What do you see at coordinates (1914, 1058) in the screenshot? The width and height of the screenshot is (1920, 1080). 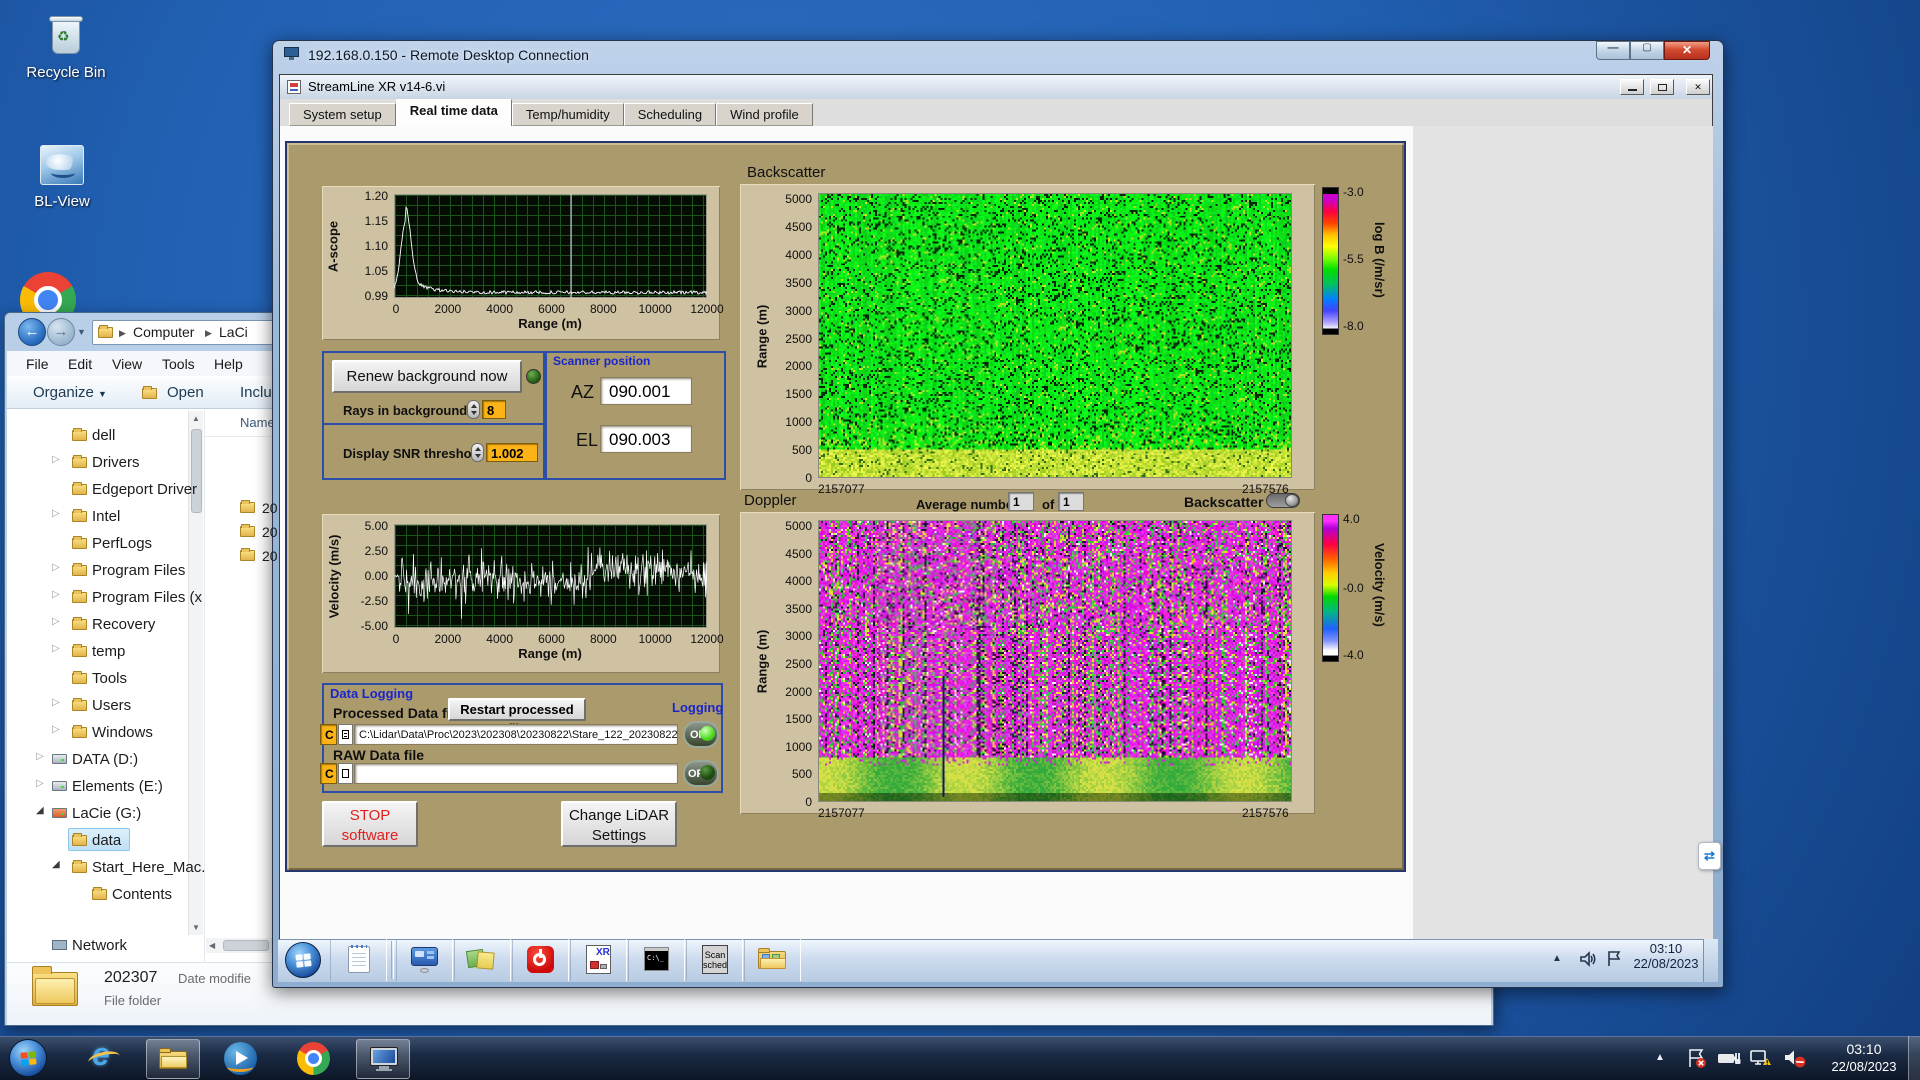 I see `host-show-desktop-button` at bounding box center [1914, 1058].